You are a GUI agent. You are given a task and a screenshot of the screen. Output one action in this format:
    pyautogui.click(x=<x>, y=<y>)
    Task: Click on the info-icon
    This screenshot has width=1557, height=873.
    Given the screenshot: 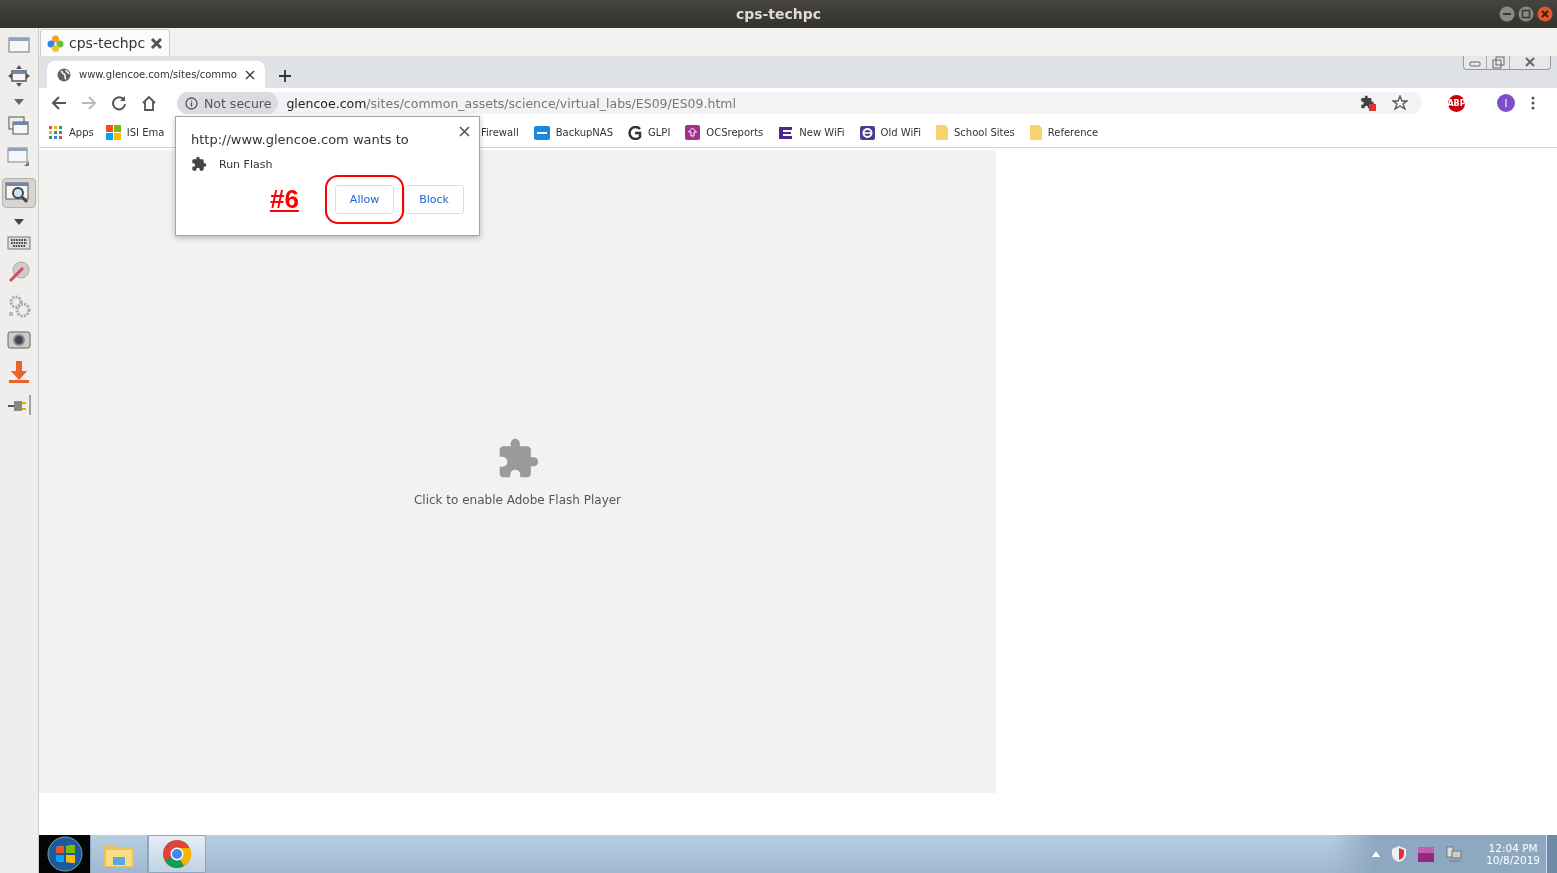 What is the action you would take?
    pyautogui.click(x=191, y=103)
    